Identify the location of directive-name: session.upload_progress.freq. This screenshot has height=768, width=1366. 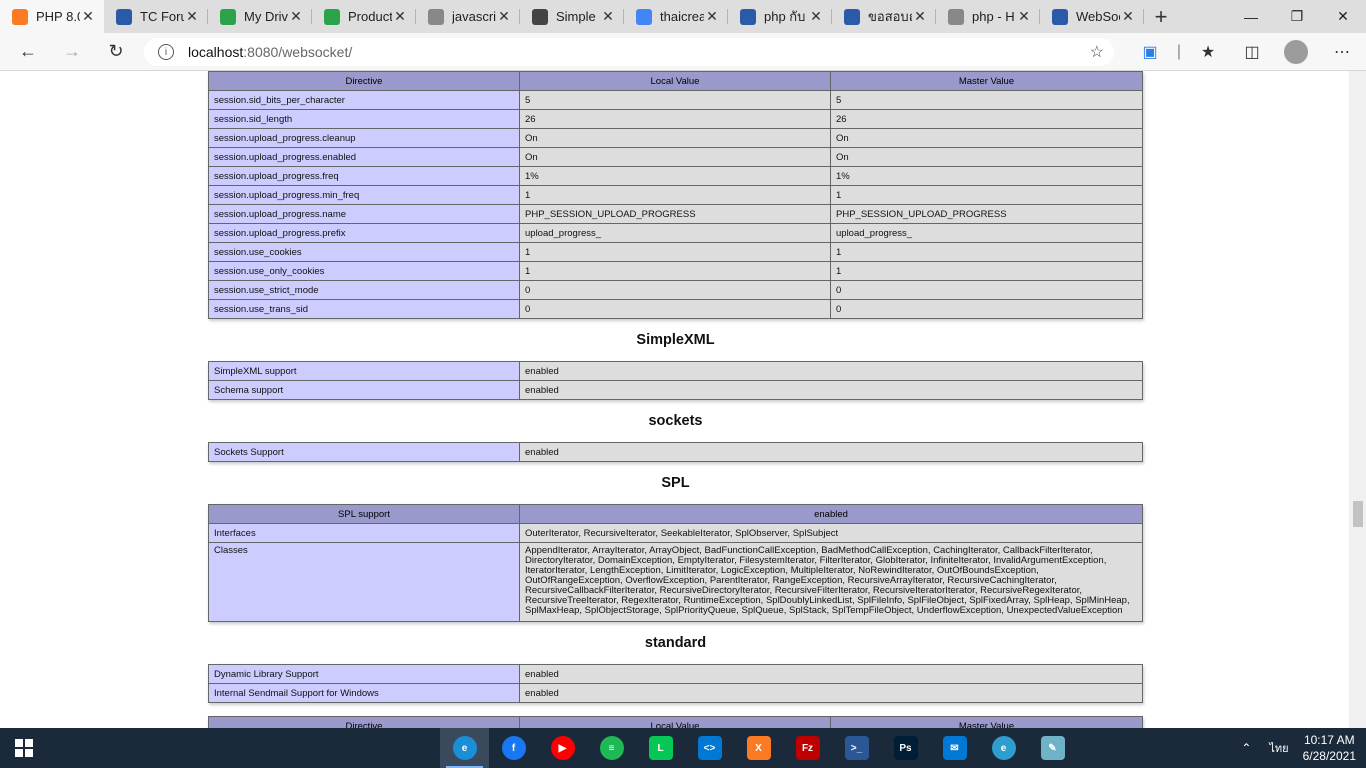
(364, 176).